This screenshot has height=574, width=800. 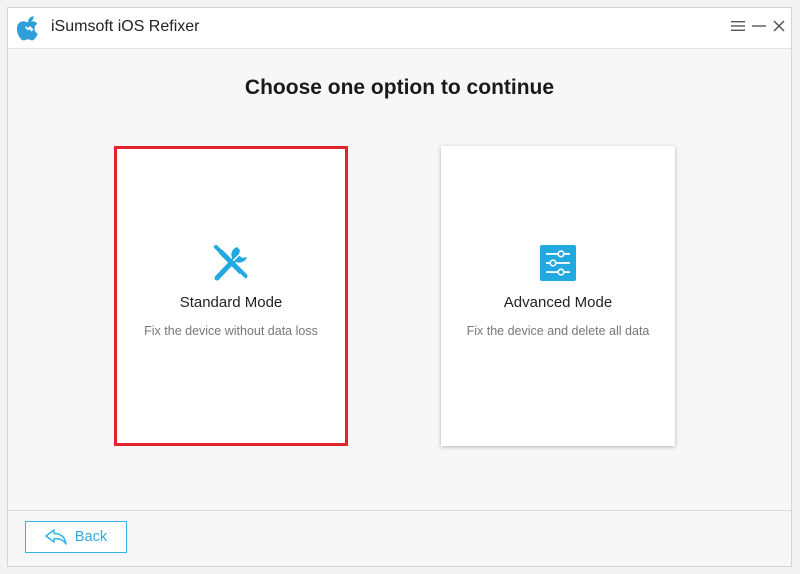 I want to click on option-description: Fix the device and delete all data, so click(x=558, y=331).